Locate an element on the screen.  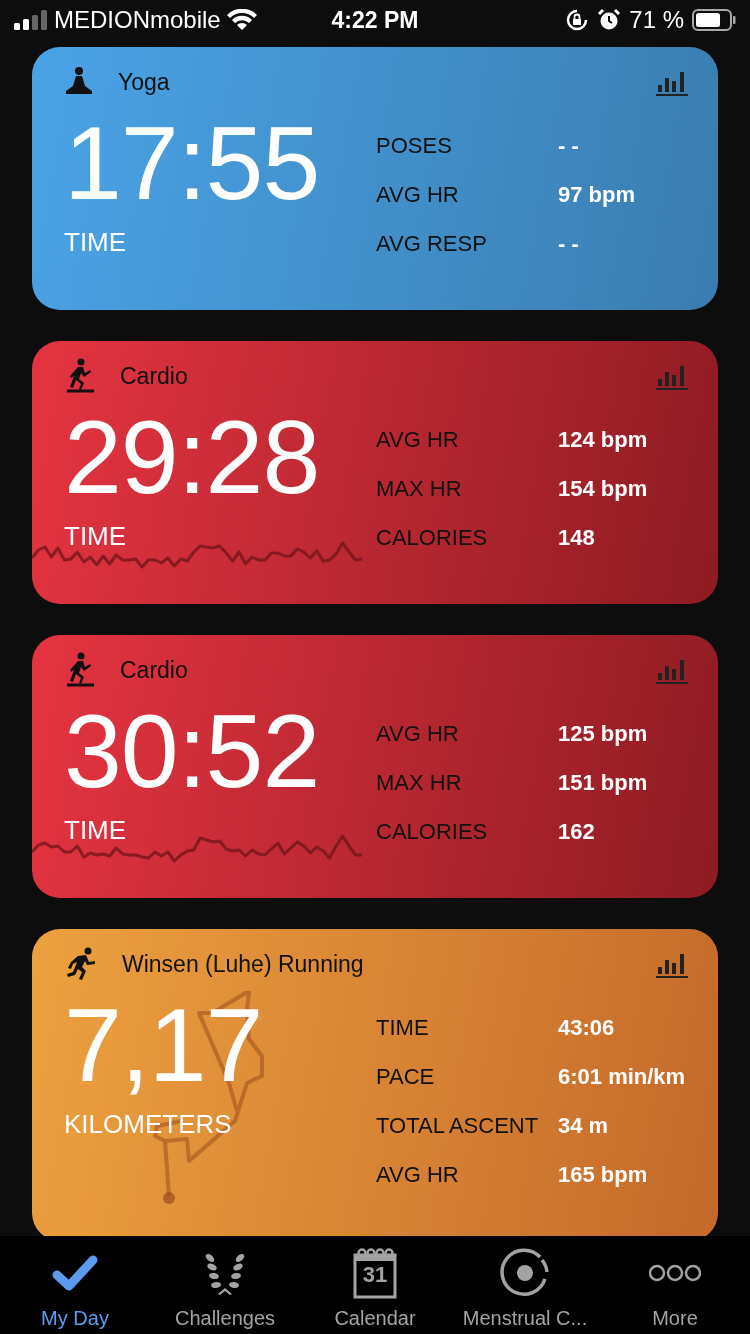
checkmark-icon is located at coordinates (75, 1273).